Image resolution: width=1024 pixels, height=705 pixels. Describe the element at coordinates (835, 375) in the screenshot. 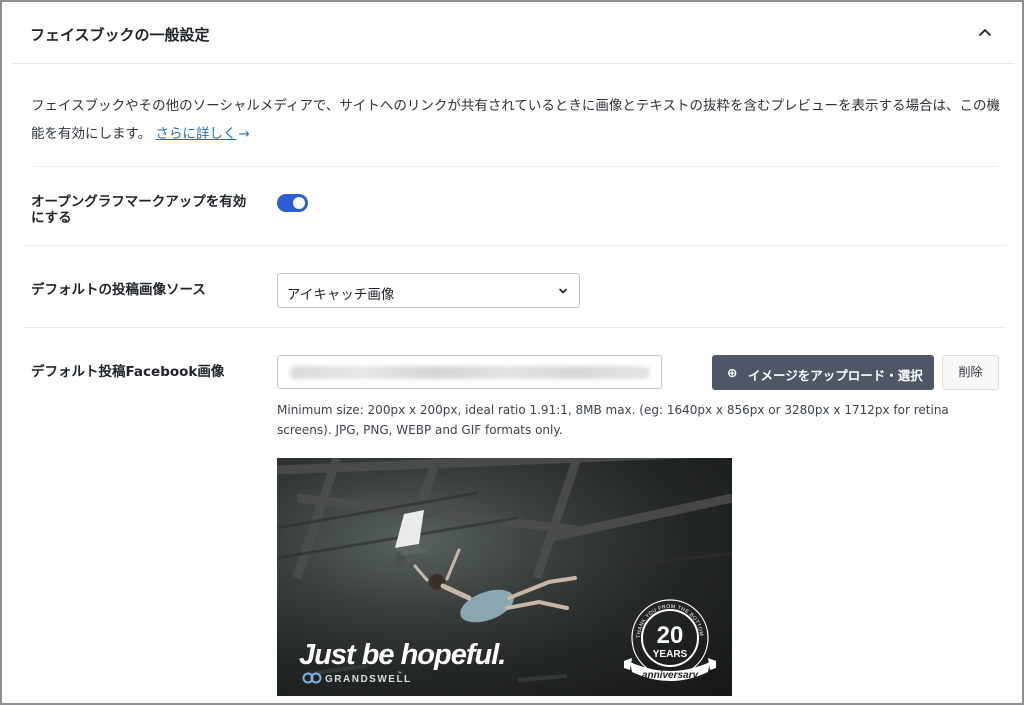

I see `upload-button-label: イメージをアップロード・選択` at that location.